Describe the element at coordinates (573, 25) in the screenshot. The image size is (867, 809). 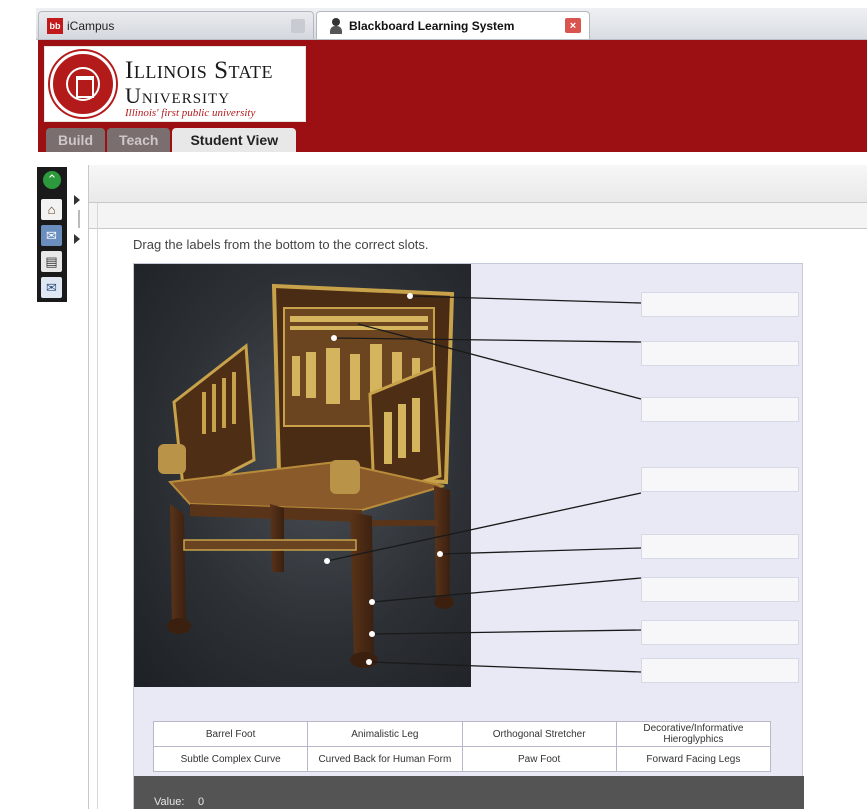
I see `close-icon: ×` at that location.